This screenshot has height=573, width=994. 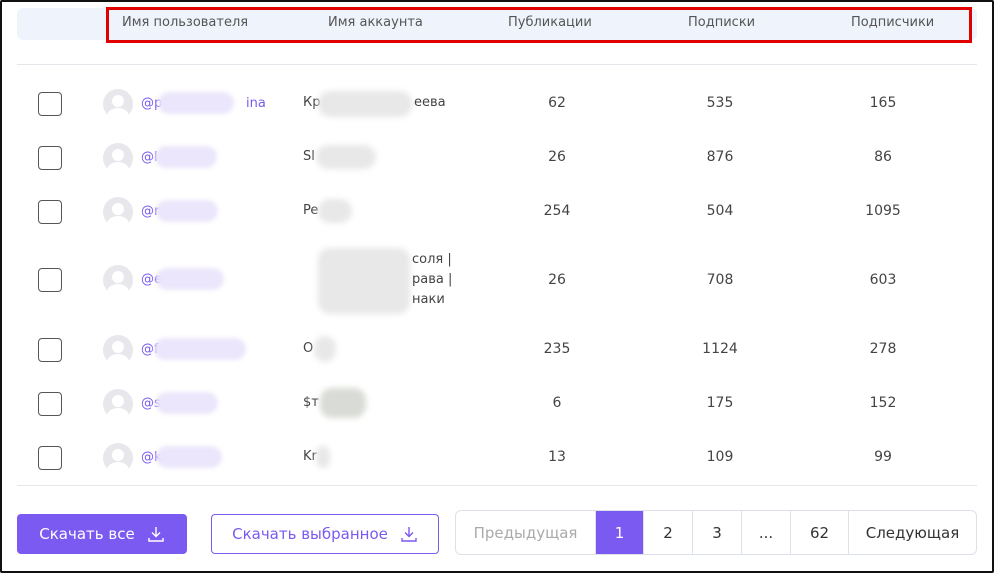 I want to click on publications-count: 13, so click(x=557, y=457).